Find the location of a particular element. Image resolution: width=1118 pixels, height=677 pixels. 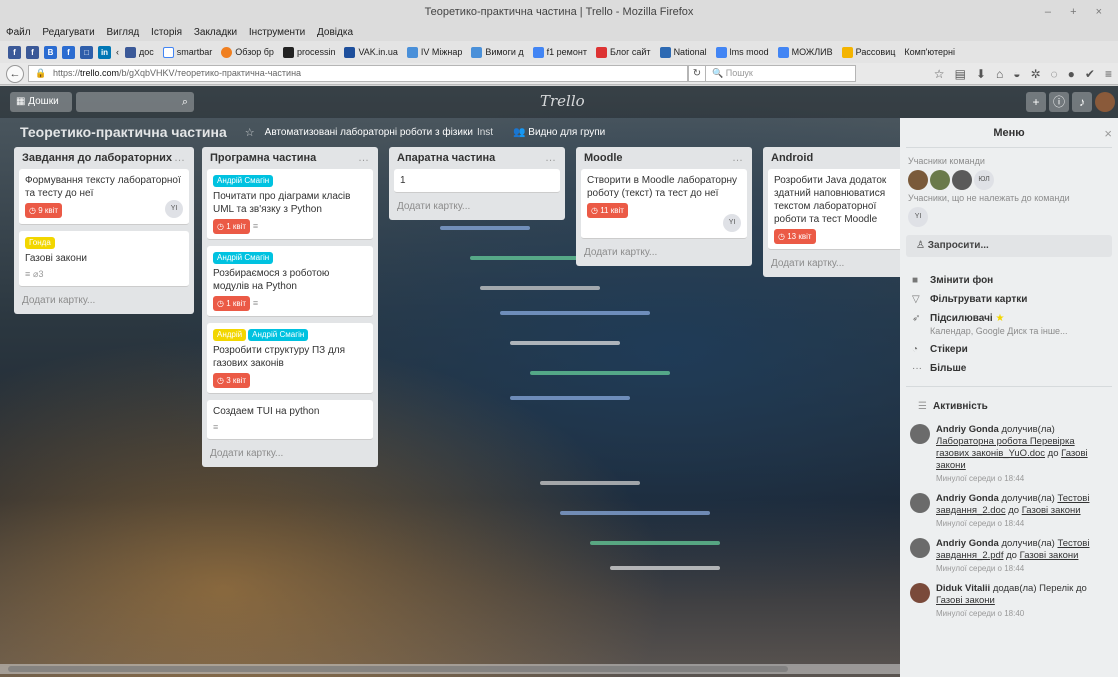

bookmark-item: Обзор бр is located at coordinates (247, 52).